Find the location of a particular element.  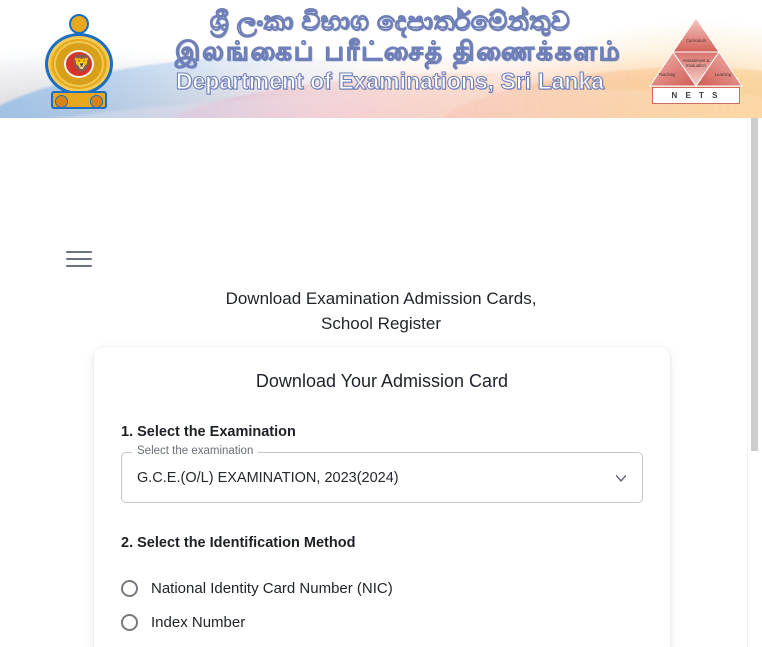

hamburger-menu-icon is located at coordinates (79, 259).